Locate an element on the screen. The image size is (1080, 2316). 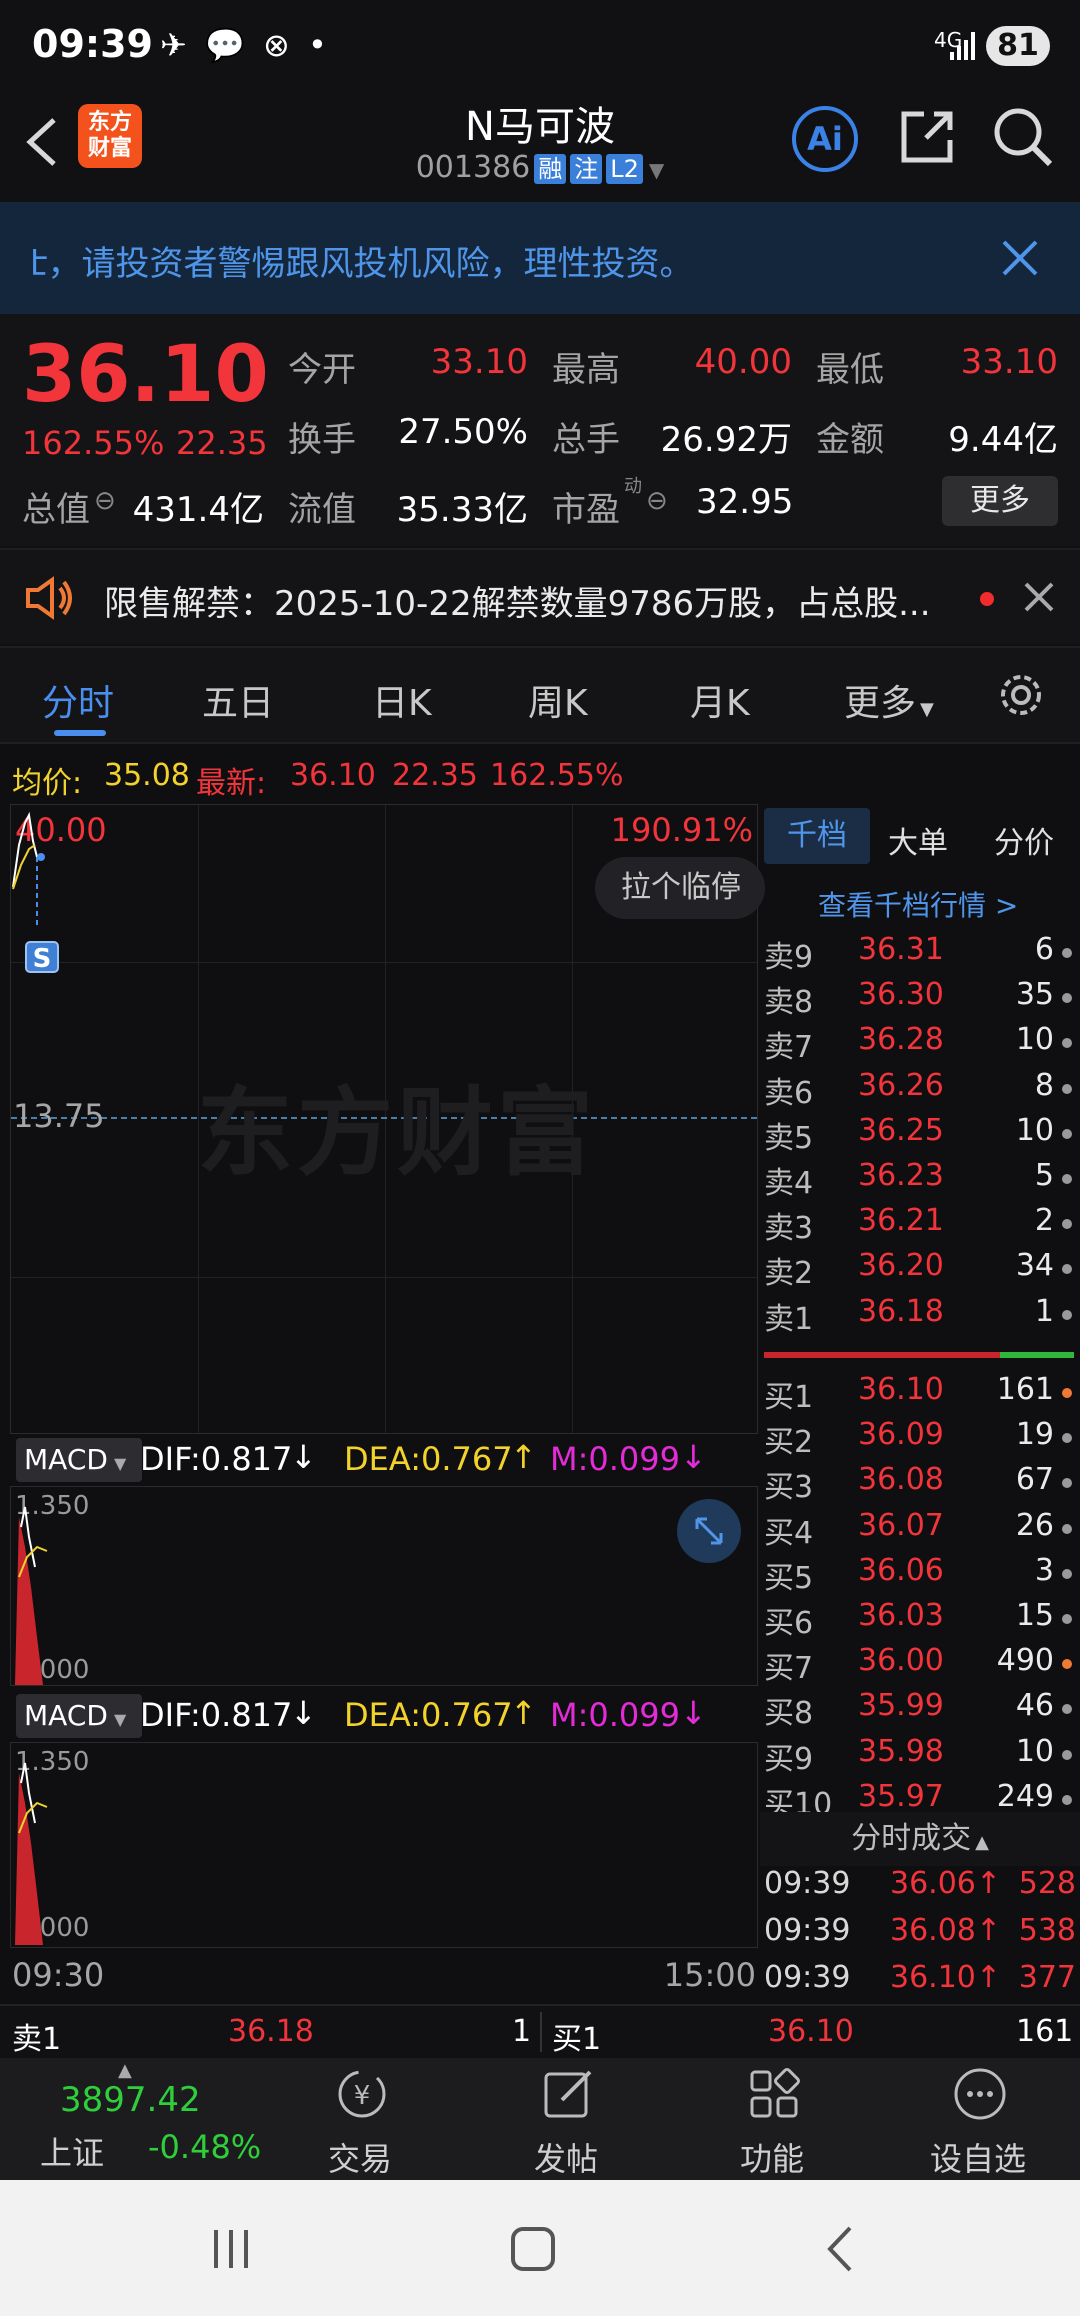
macd-panel-2: 1.350 0.000 is located at coordinates (384, 1845).